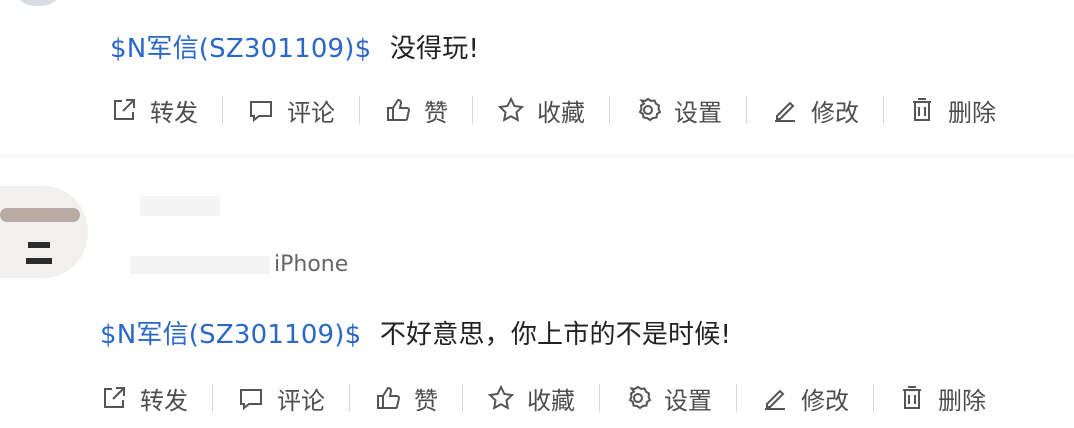  What do you see at coordinates (311, 264) in the screenshot?
I see `post-source: iPhone` at bounding box center [311, 264].